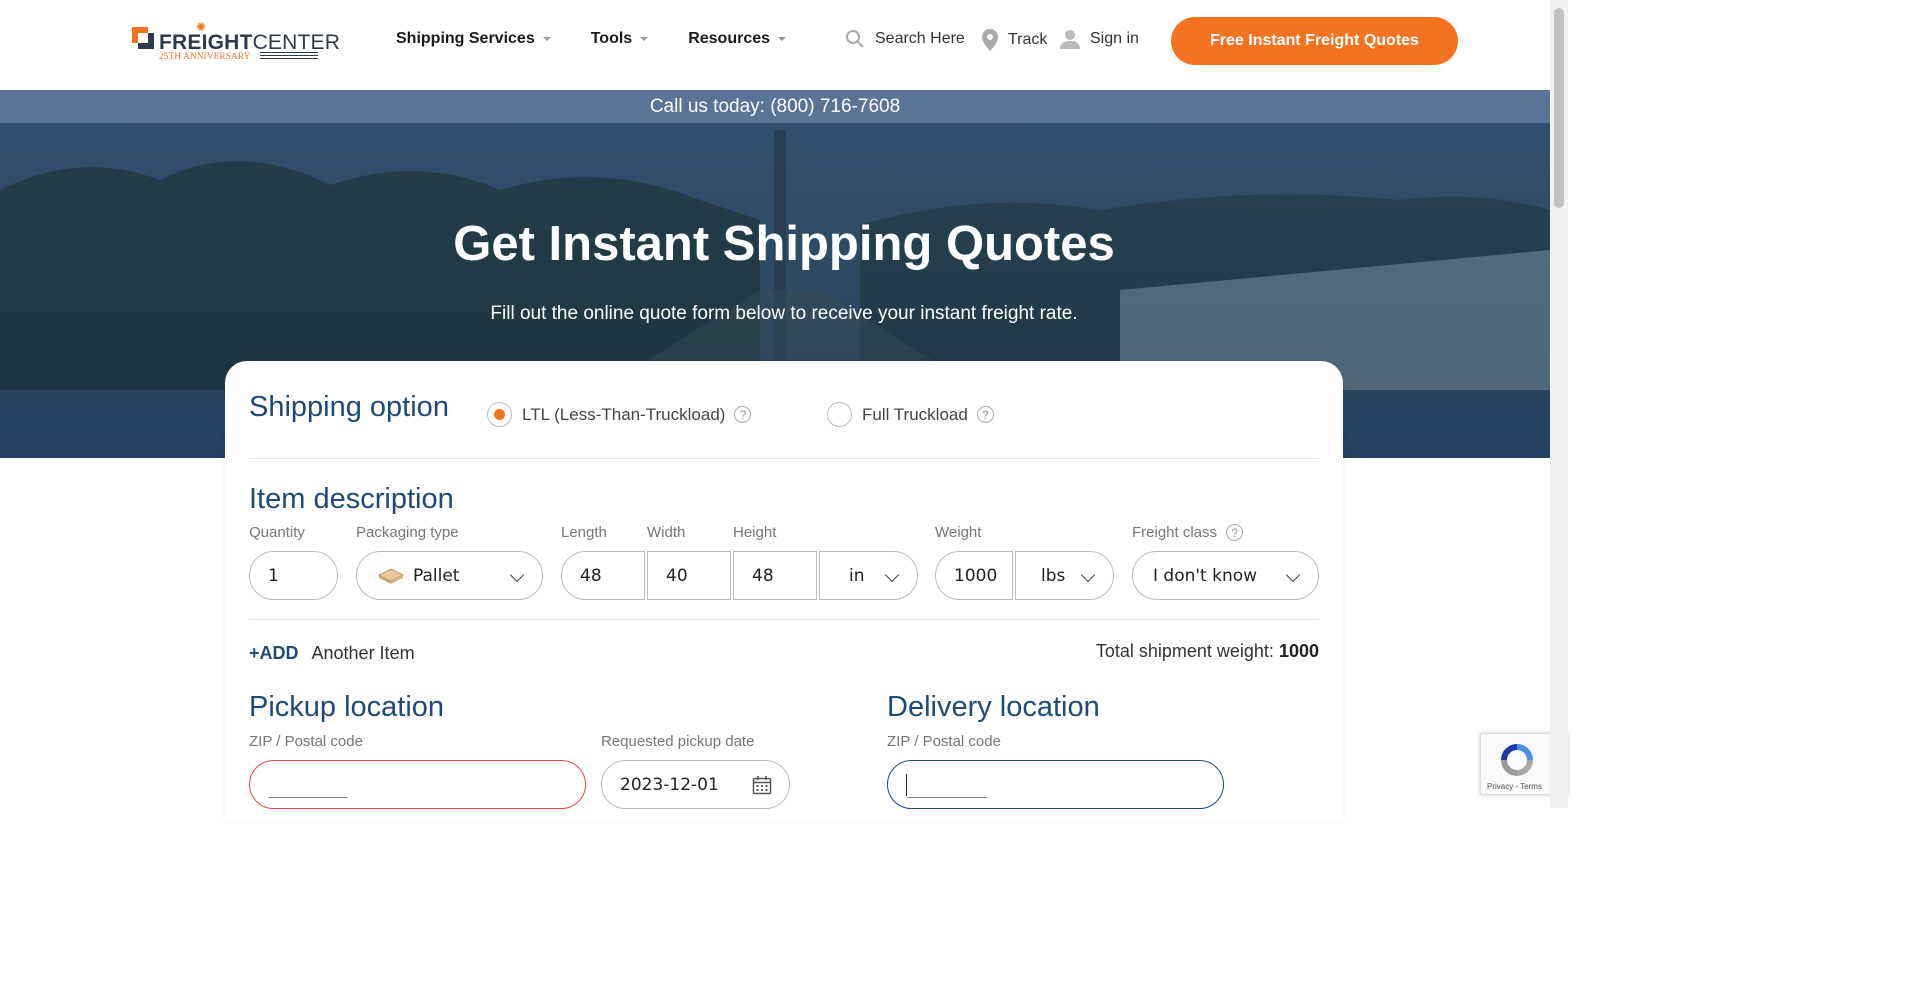  What do you see at coordinates (958, 532) in the screenshot?
I see `weight-label: Weight` at bounding box center [958, 532].